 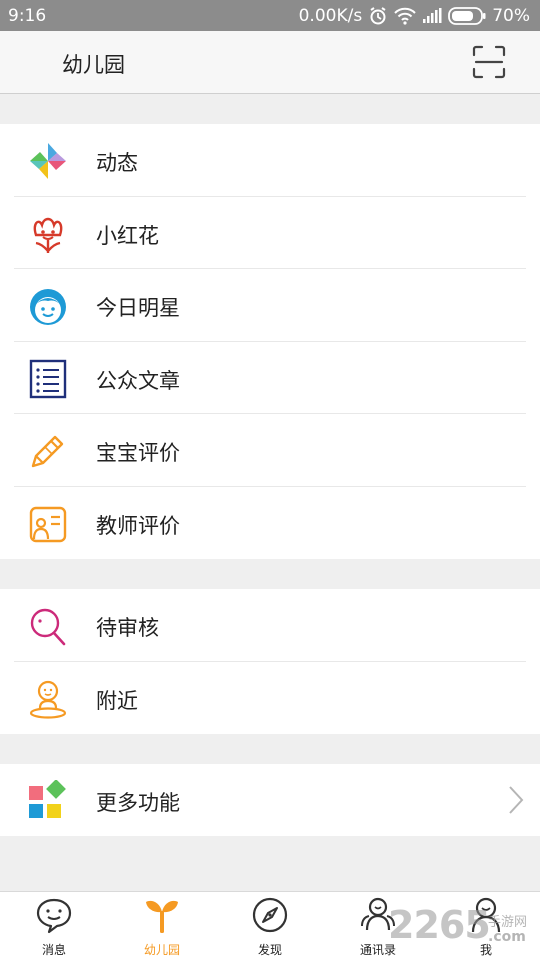 What do you see at coordinates (48, 379) in the screenshot?
I see `article-list-icon` at bounding box center [48, 379].